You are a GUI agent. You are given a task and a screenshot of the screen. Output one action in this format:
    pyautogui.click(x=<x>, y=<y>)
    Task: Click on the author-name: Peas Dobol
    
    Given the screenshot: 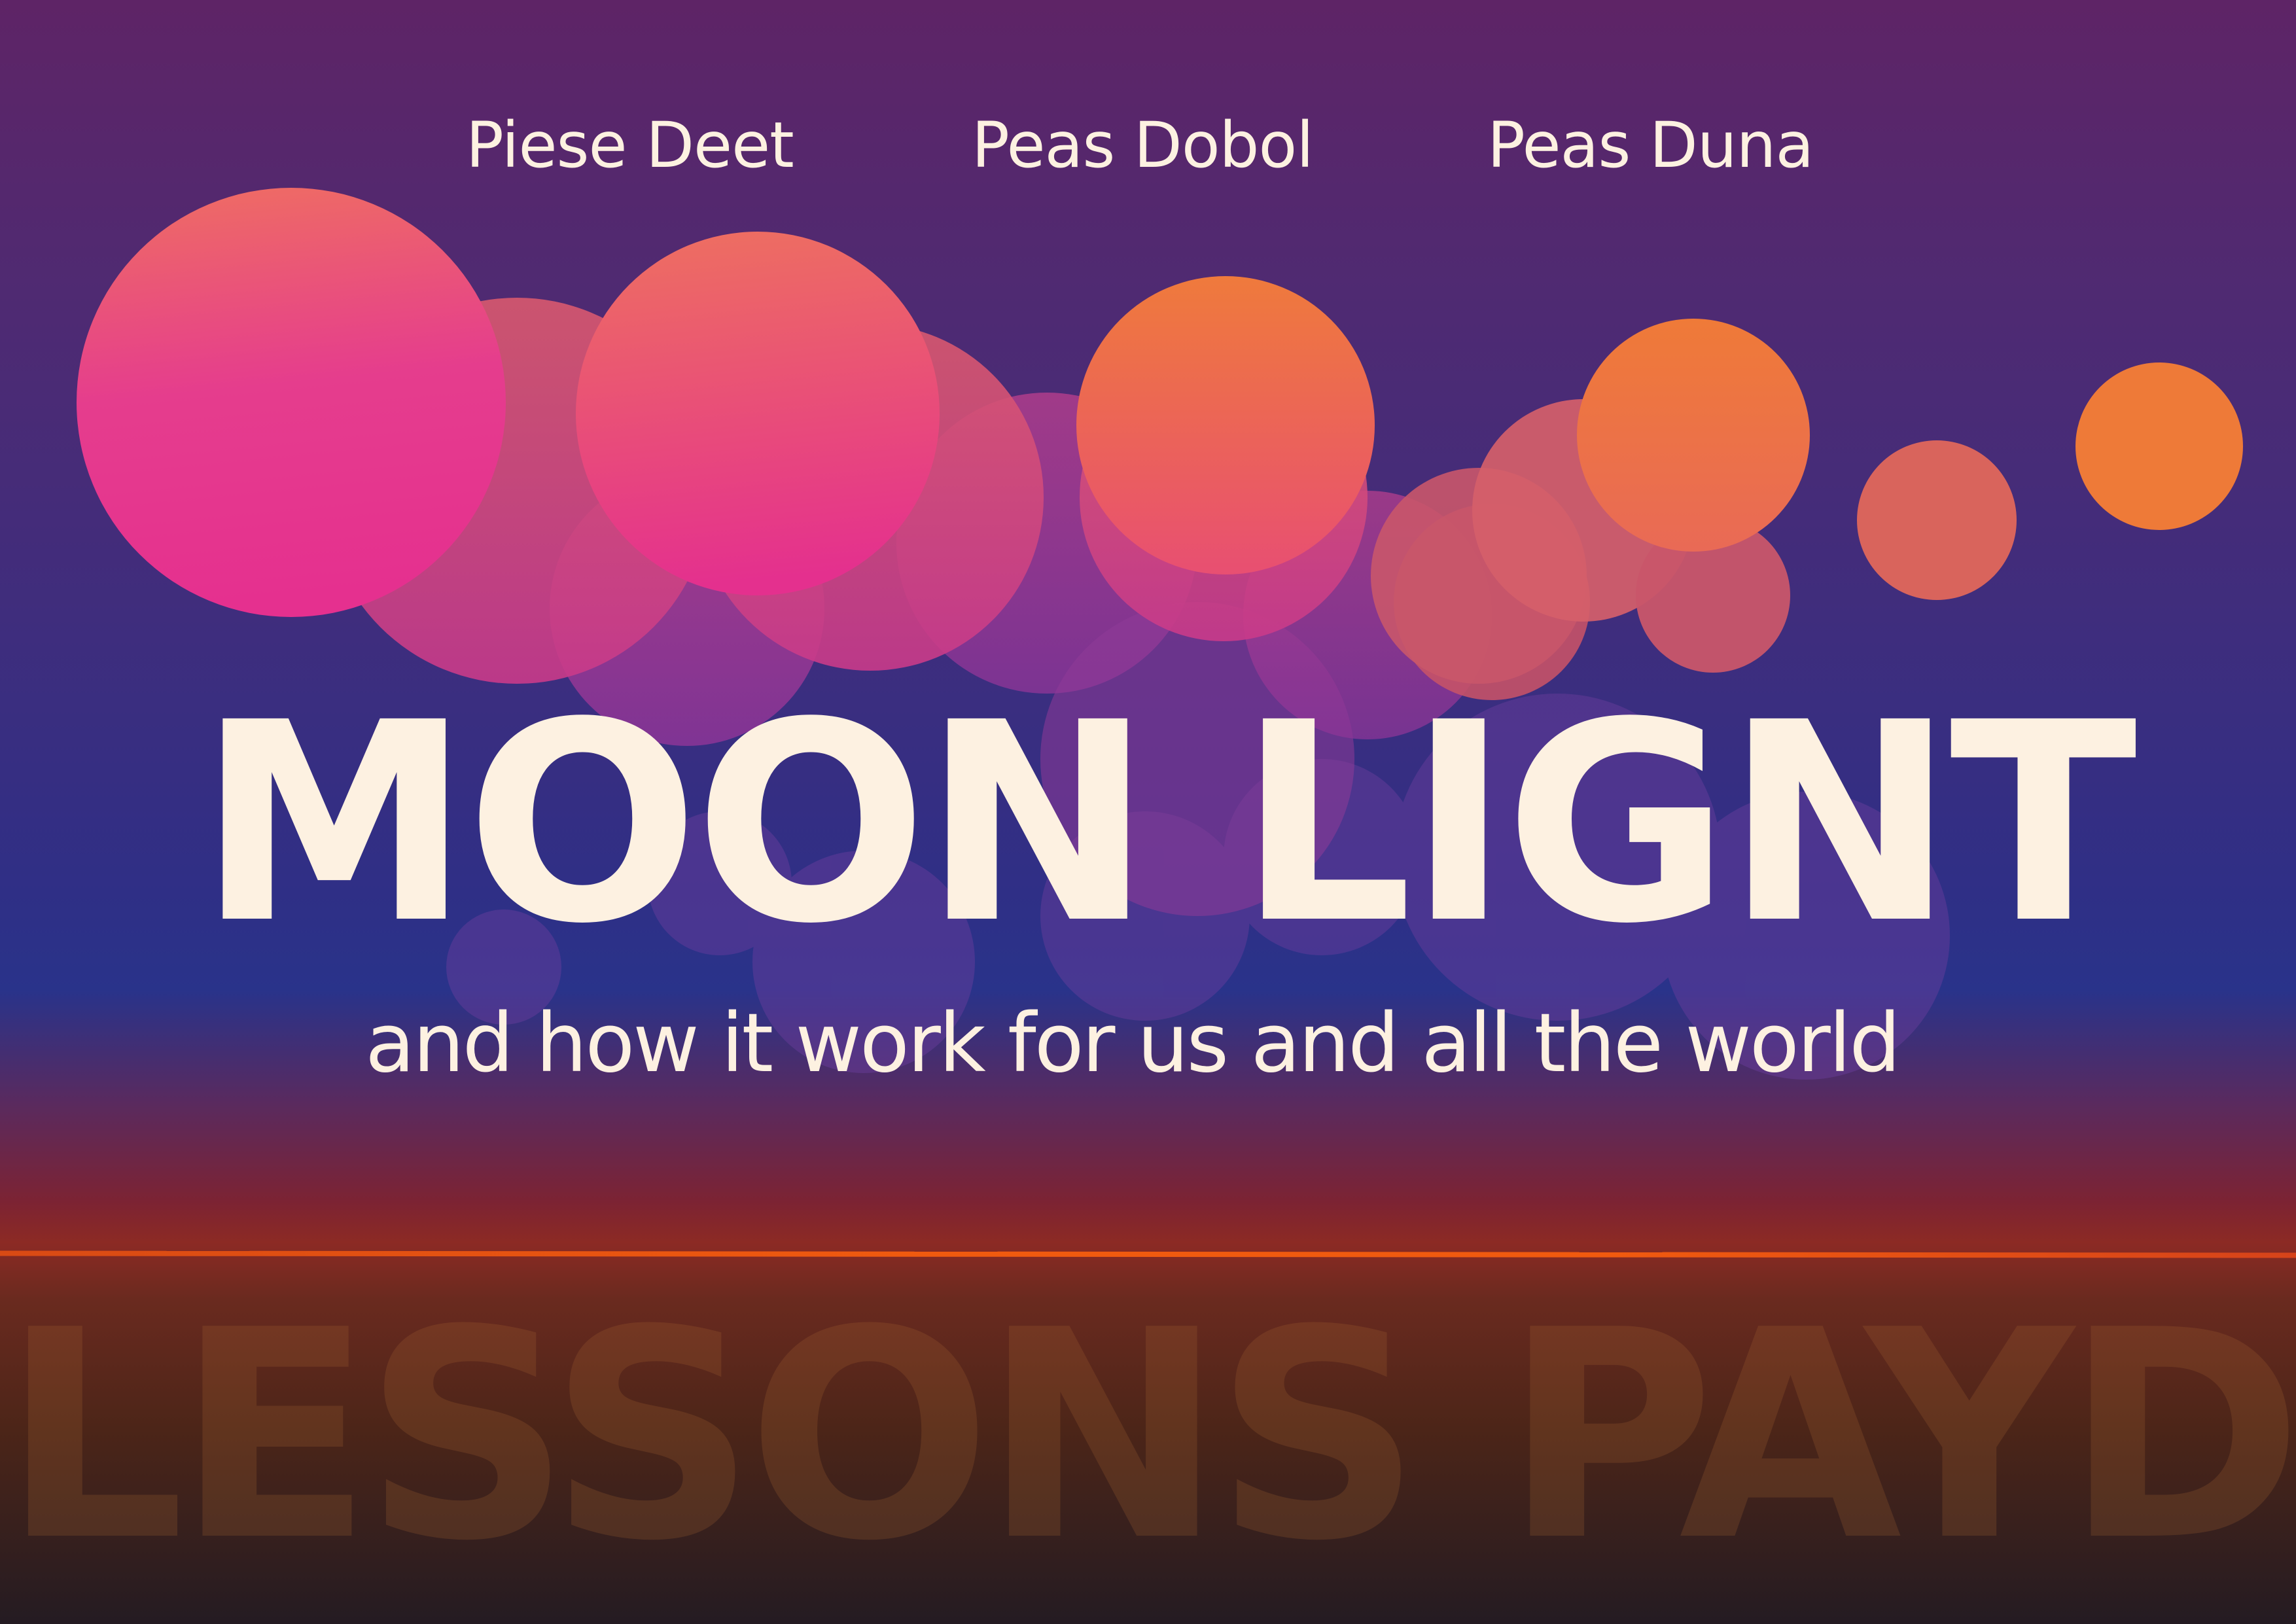 What is the action you would take?
    pyautogui.click(x=1143, y=145)
    